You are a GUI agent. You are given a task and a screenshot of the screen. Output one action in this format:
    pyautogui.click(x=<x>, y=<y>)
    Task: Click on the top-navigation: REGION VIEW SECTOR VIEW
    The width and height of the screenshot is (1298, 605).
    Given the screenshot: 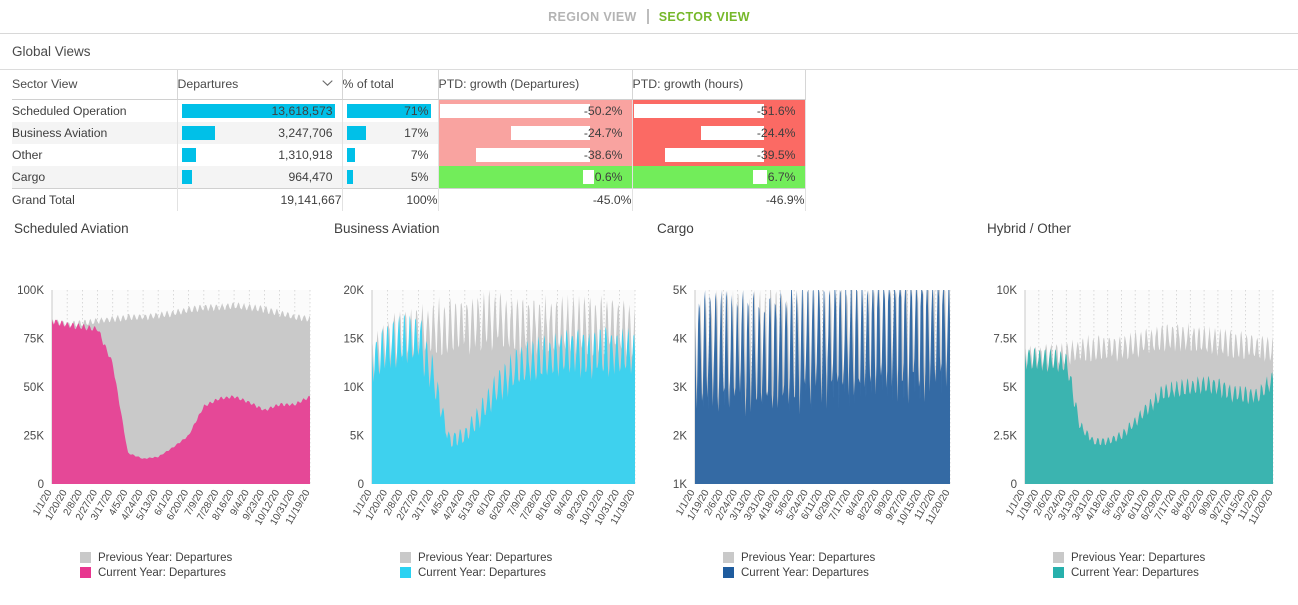 What is the action you would take?
    pyautogui.click(x=649, y=17)
    